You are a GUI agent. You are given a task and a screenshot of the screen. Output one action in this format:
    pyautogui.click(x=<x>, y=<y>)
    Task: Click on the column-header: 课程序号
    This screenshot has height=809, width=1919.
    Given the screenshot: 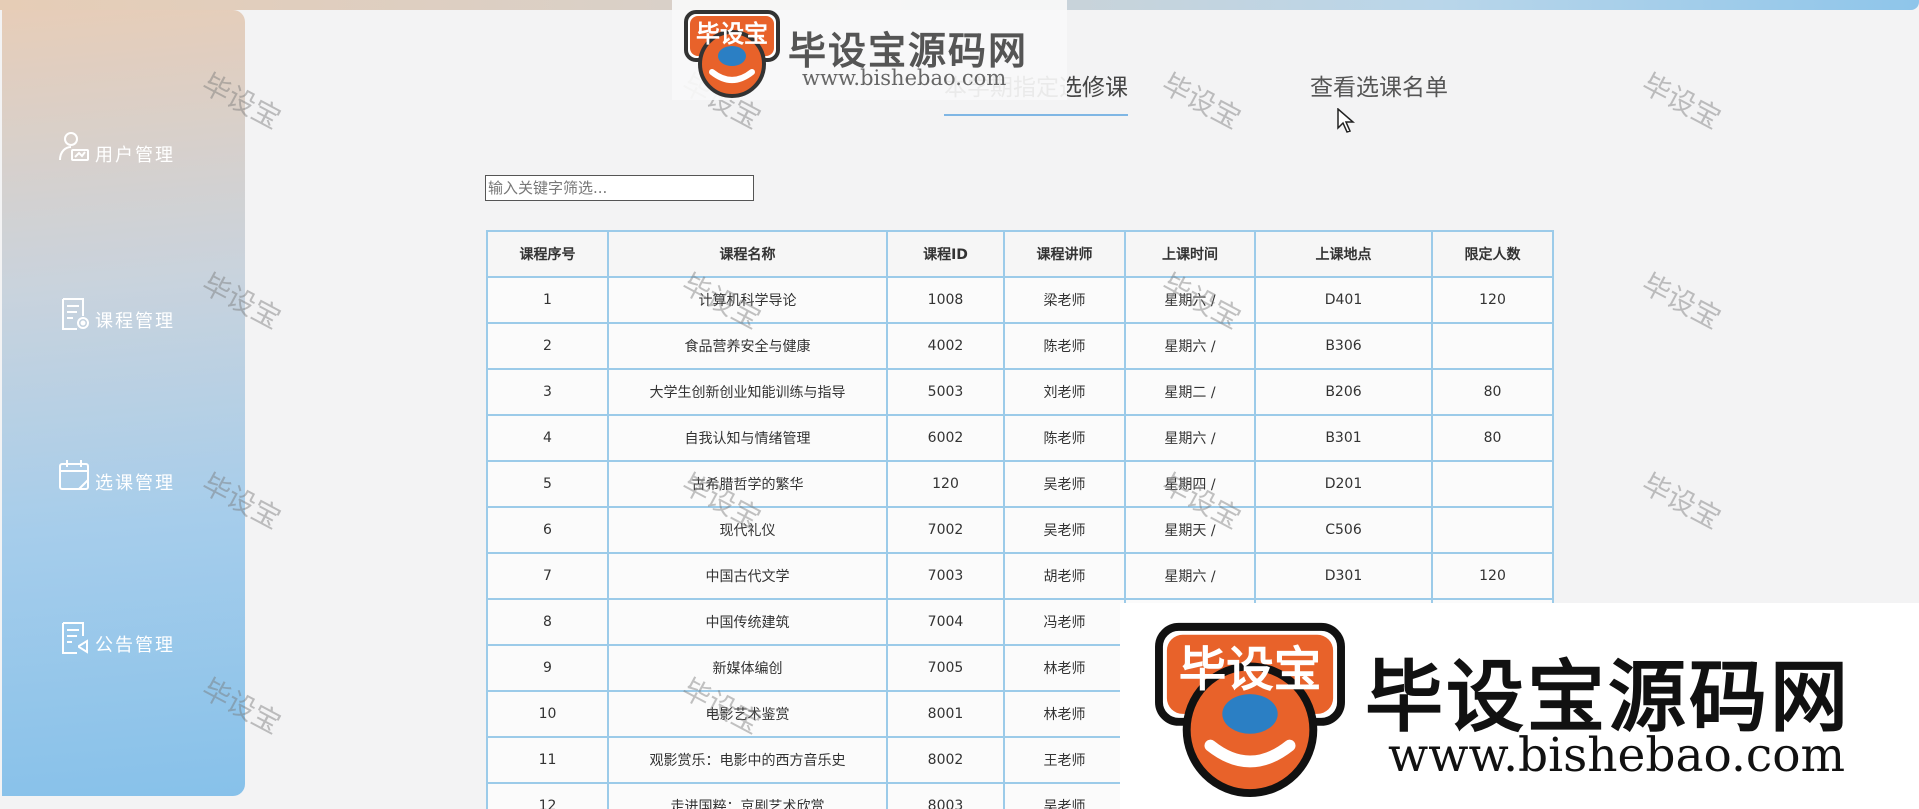 What is the action you would take?
    pyautogui.click(x=547, y=254)
    